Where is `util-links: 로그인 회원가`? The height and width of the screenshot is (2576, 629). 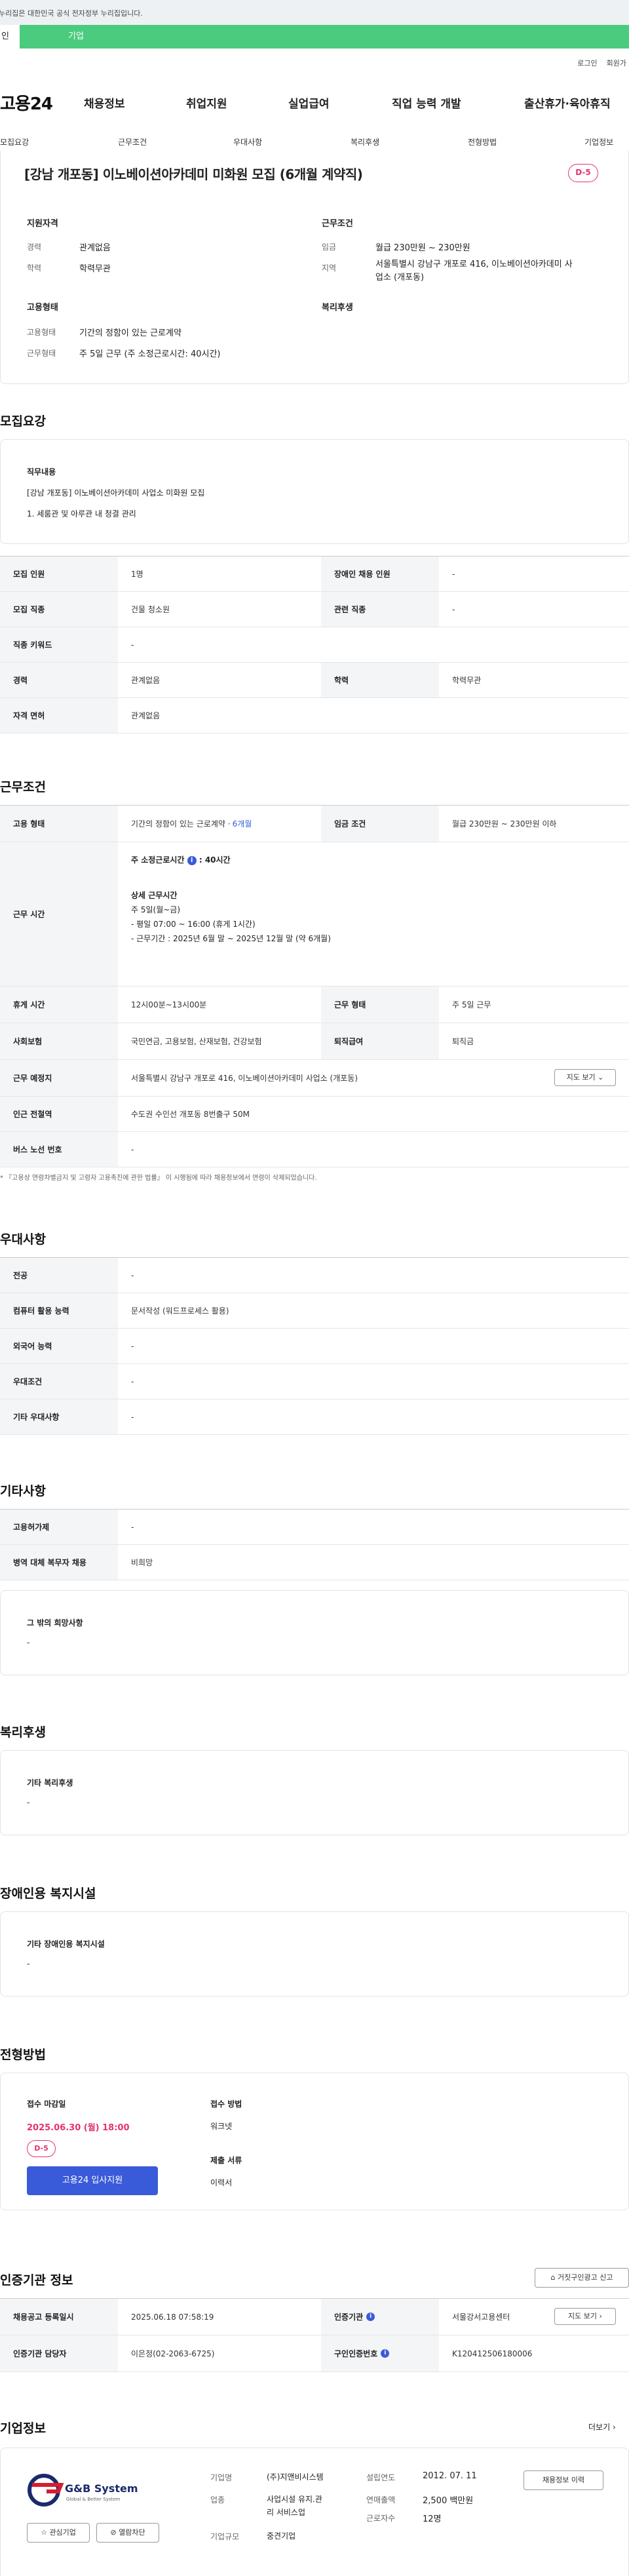 util-links: 로그인 회원가 is located at coordinates (597, 63).